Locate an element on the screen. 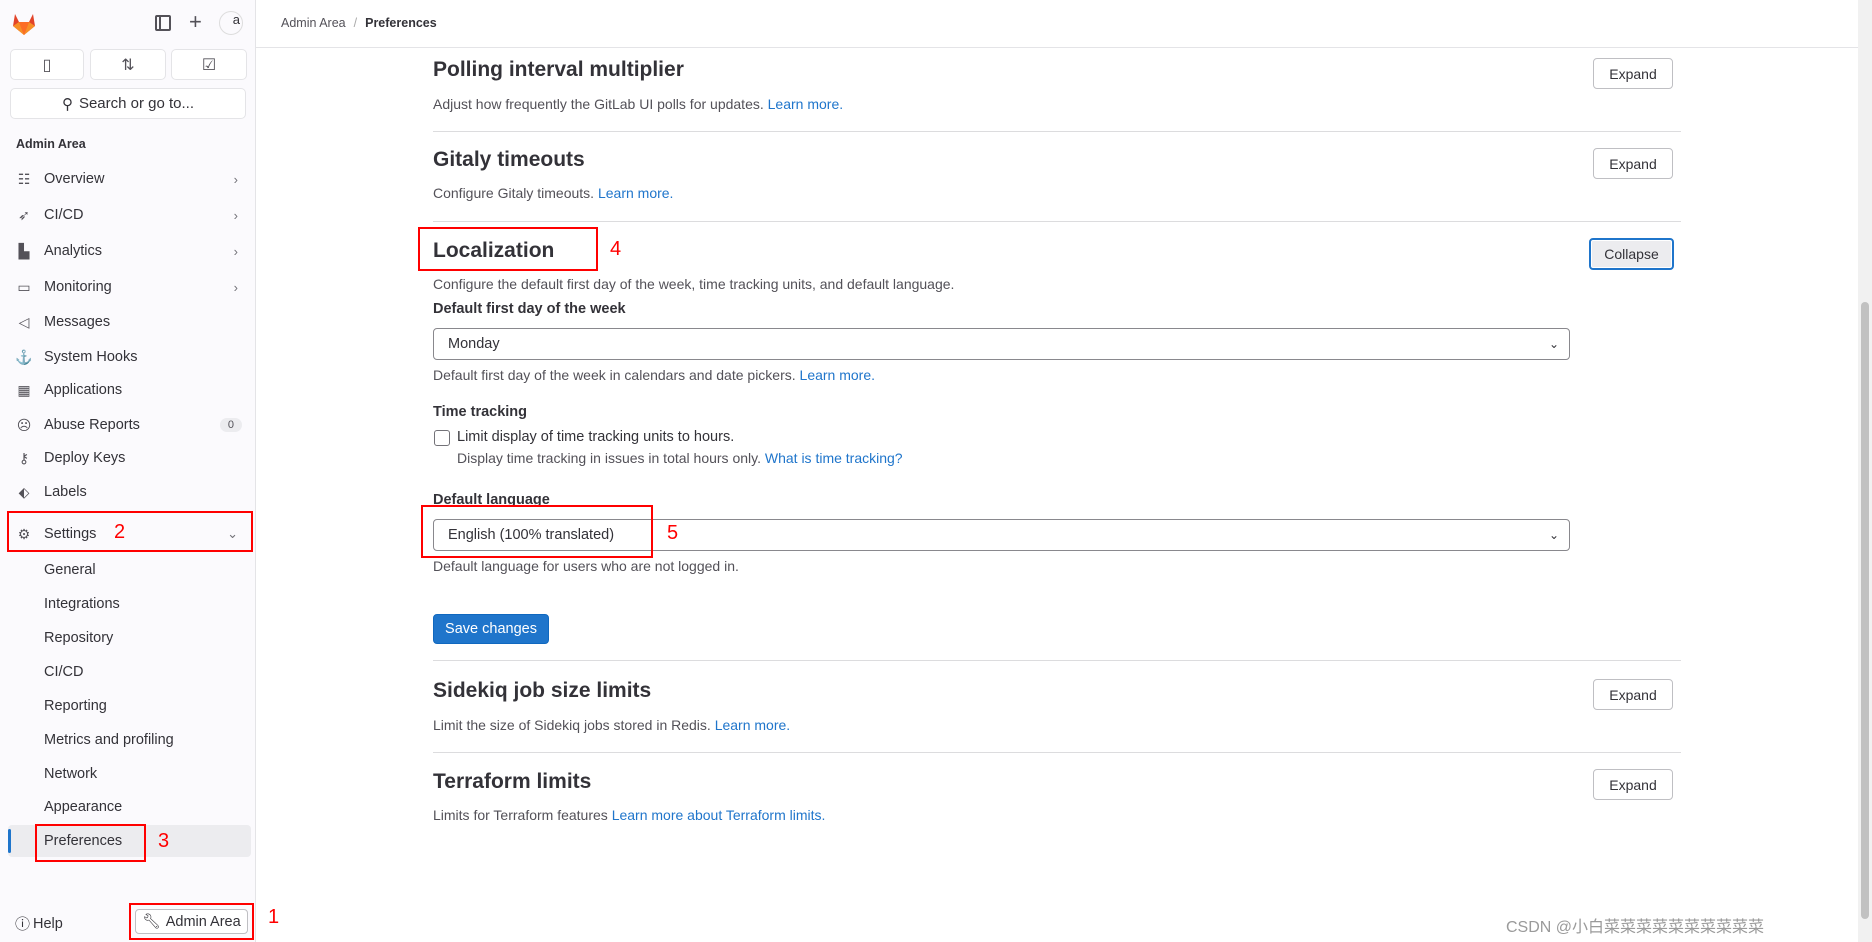 This screenshot has height=942, width=1872. gitaly-desc: Configure Gitaly timeouts. Learn more. is located at coordinates (553, 193).